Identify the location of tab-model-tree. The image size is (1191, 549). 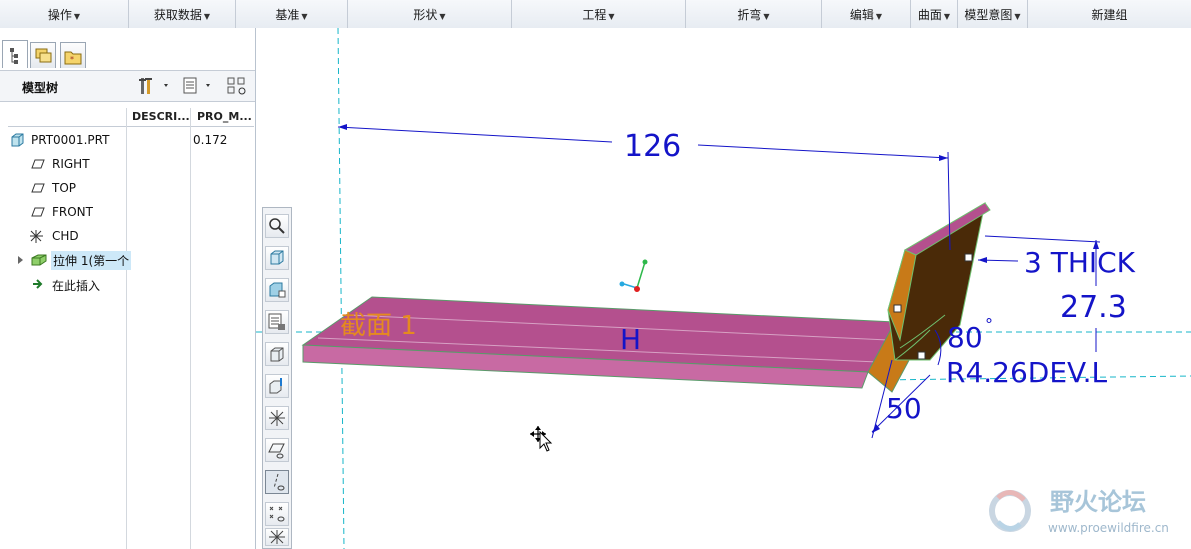
(15, 54).